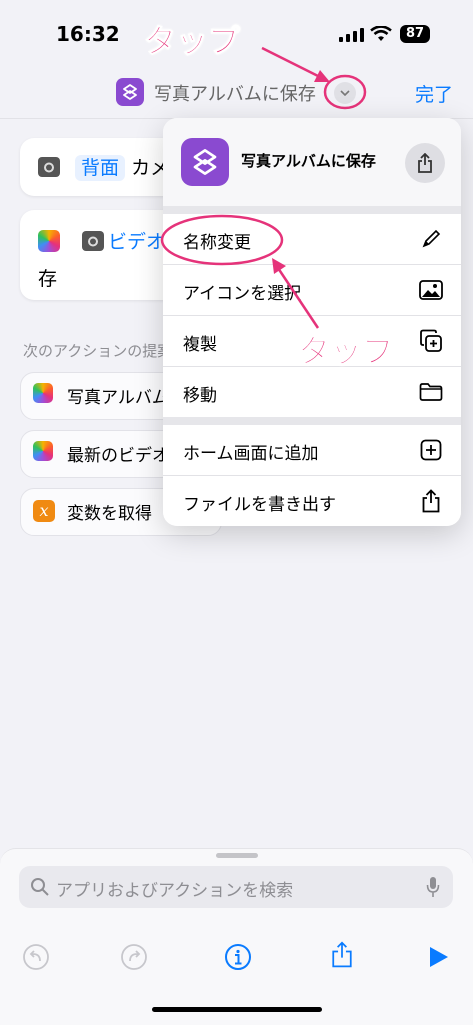 The image size is (473, 1025). What do you see at coordinates (237, 1009) in the screenshot?
I see `home-indicator` at bounding box center [237, 1009].